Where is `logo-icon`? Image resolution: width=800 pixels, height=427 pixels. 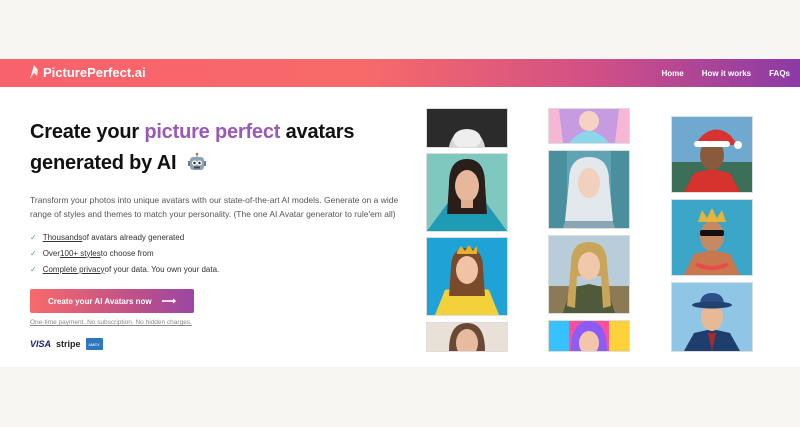 logo-icon is located at coordinates (34, 72).